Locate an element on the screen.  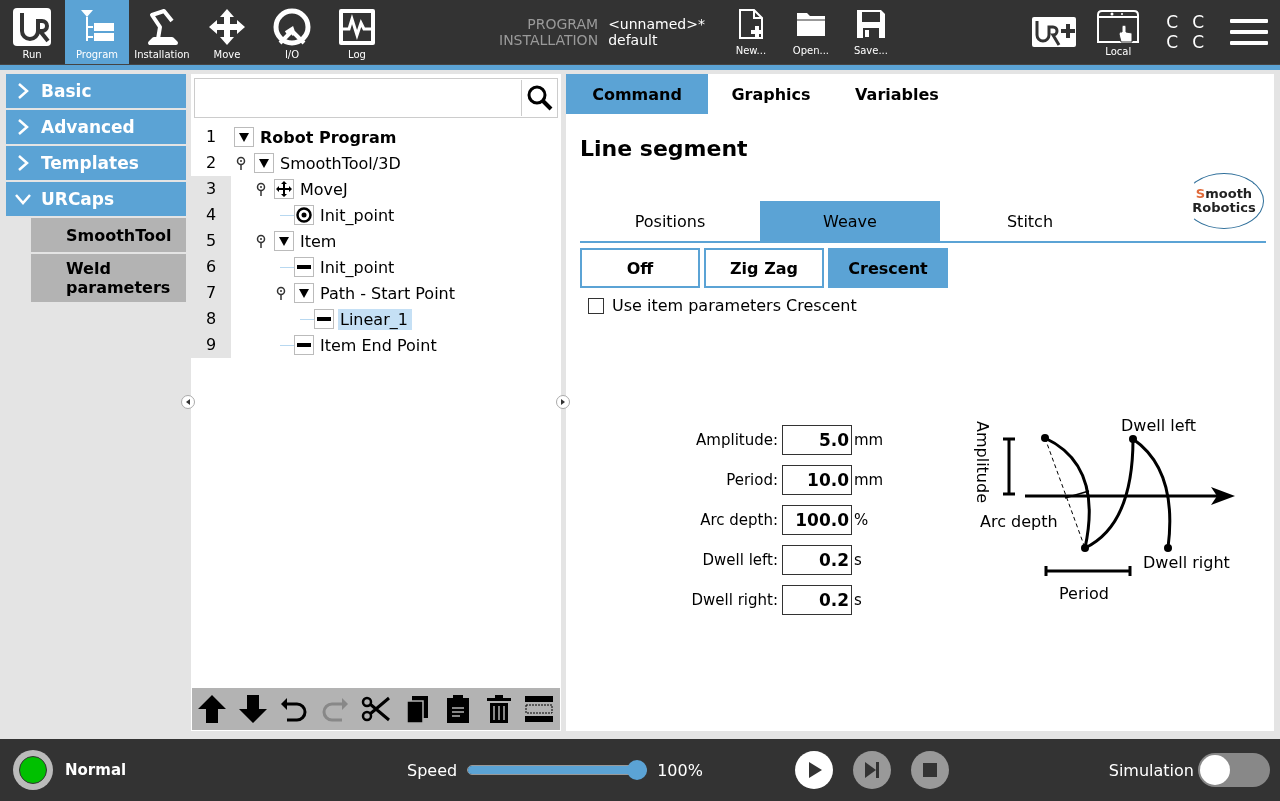
dashed-rectangle-icon is located at coordinates (539, 709).